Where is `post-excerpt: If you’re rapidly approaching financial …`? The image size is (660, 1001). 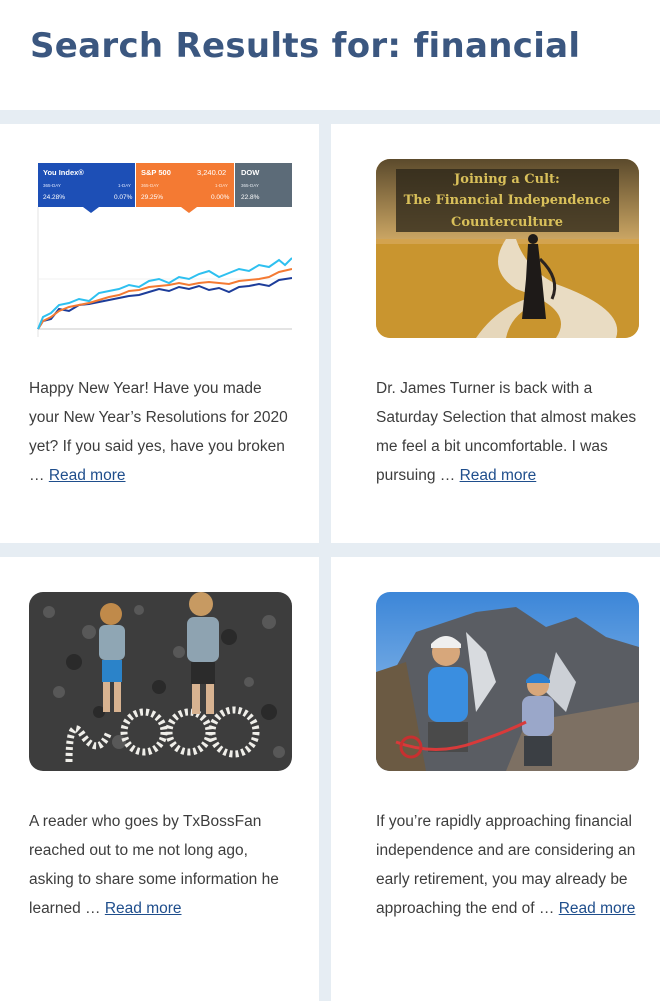
post-excerpt: If you’re rapidly approaching financial … is located at coordinates (507, 865).